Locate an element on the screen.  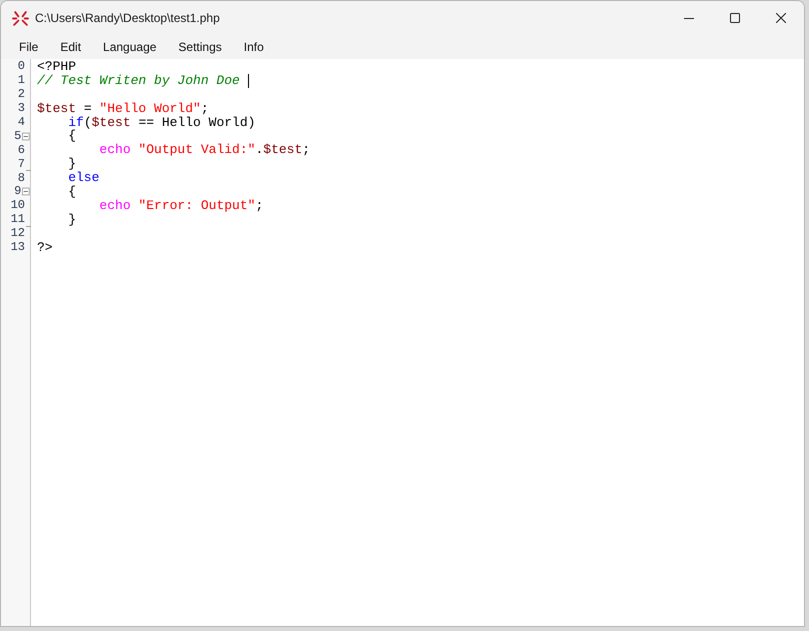
line-number: 4 is located at coordinates (20, 122).